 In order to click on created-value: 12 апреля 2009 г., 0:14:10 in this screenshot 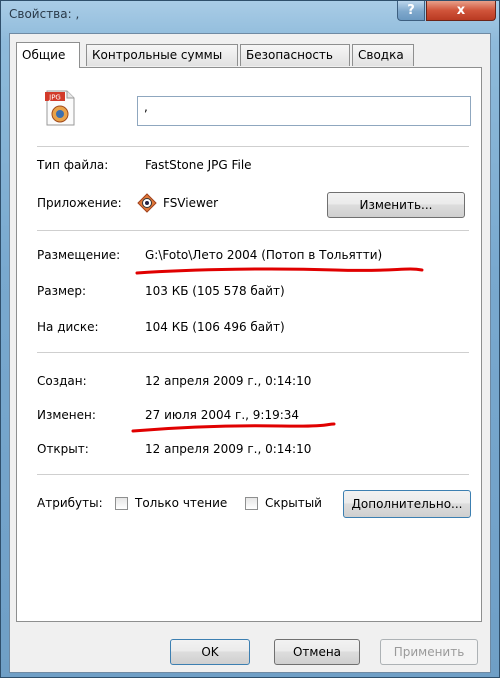, I will do `click(228, 381)`.